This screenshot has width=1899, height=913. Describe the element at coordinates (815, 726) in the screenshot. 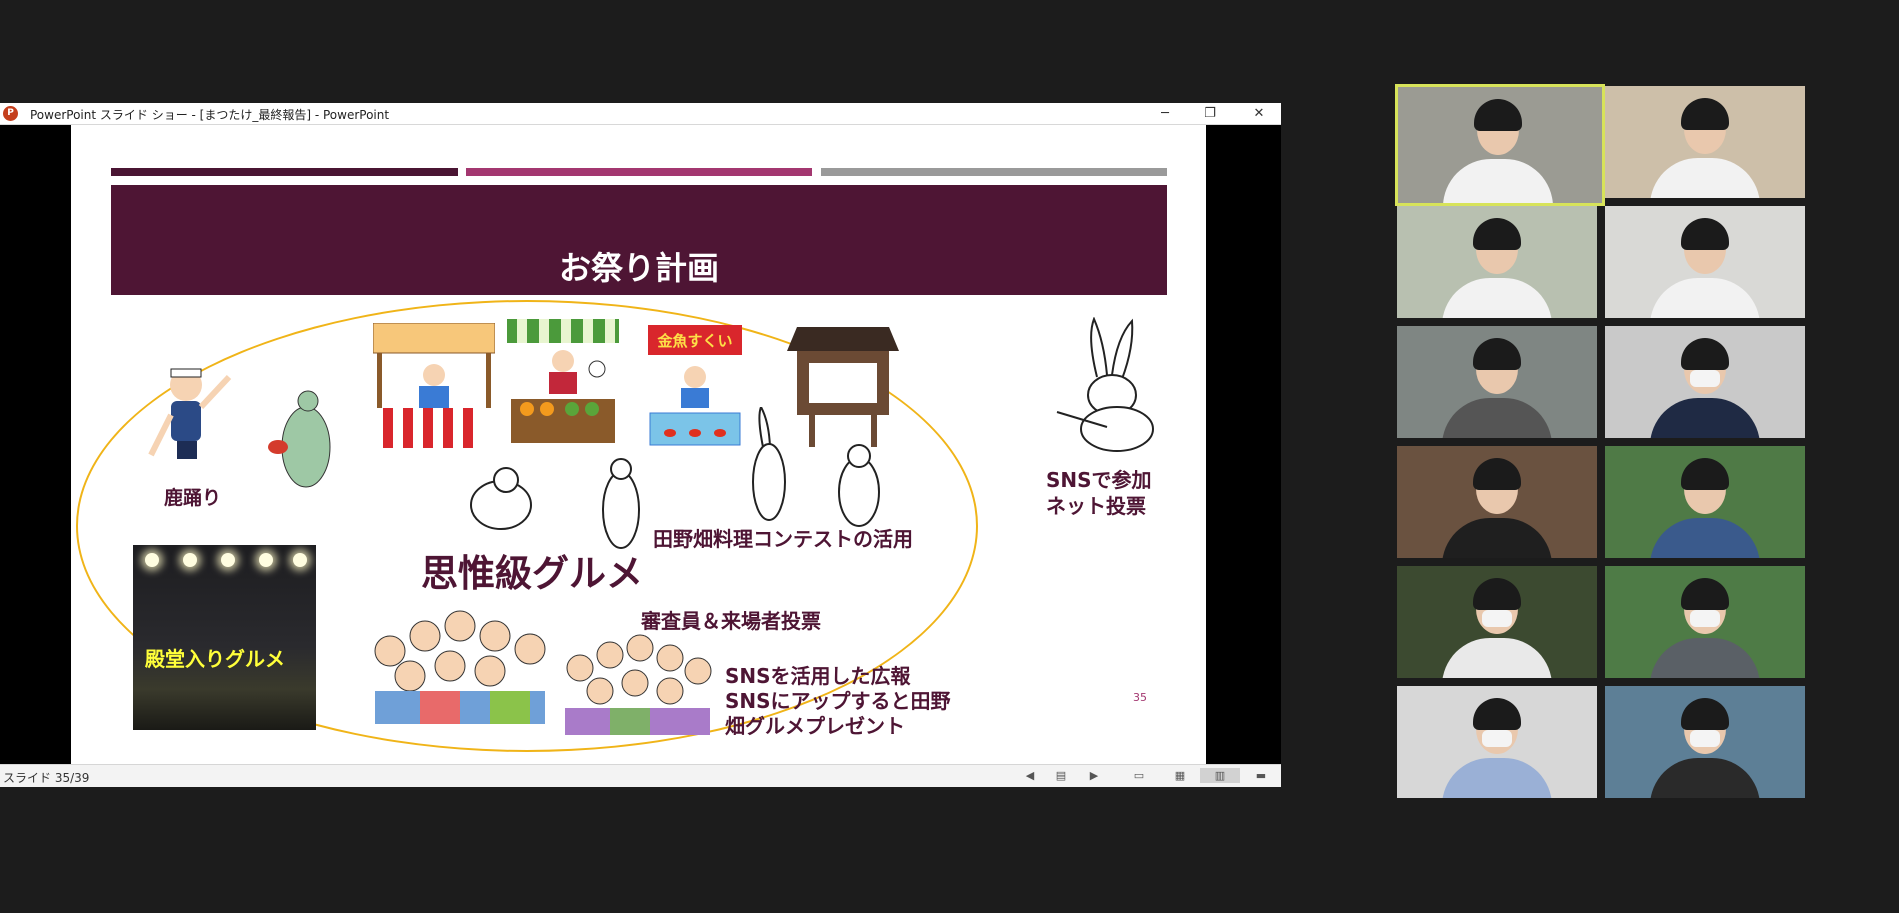

I see `sns-pr-label: 畑グルメプレゼント` at that location.